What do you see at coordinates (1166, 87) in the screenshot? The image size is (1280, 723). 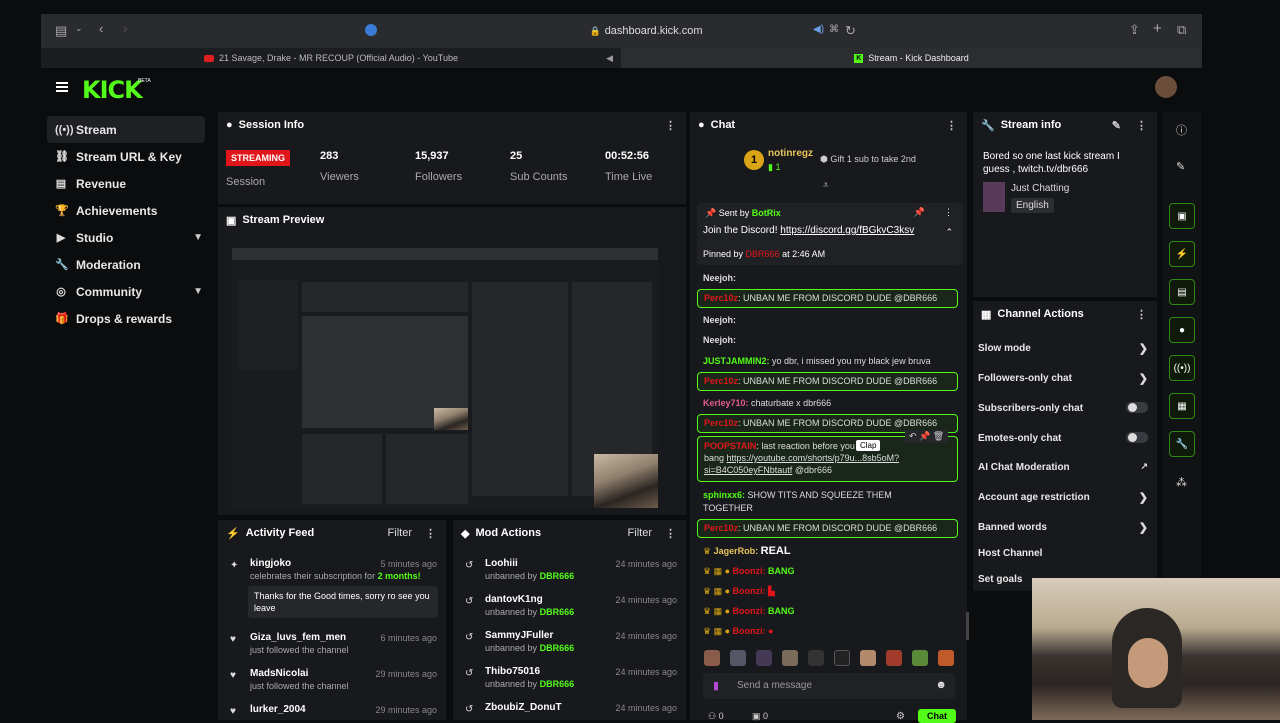 I see `user-avatar` at bounding box center [1166, 87].